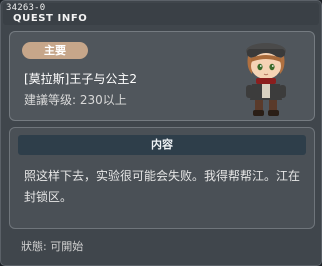 This screenshot has width=322, height=266. Describe the element at coordinates (162, 186) in the screenshot. I see `content-text: 照这样下去，实验很可能会失败。我得帮帮江。江在封锁区。` at that location.